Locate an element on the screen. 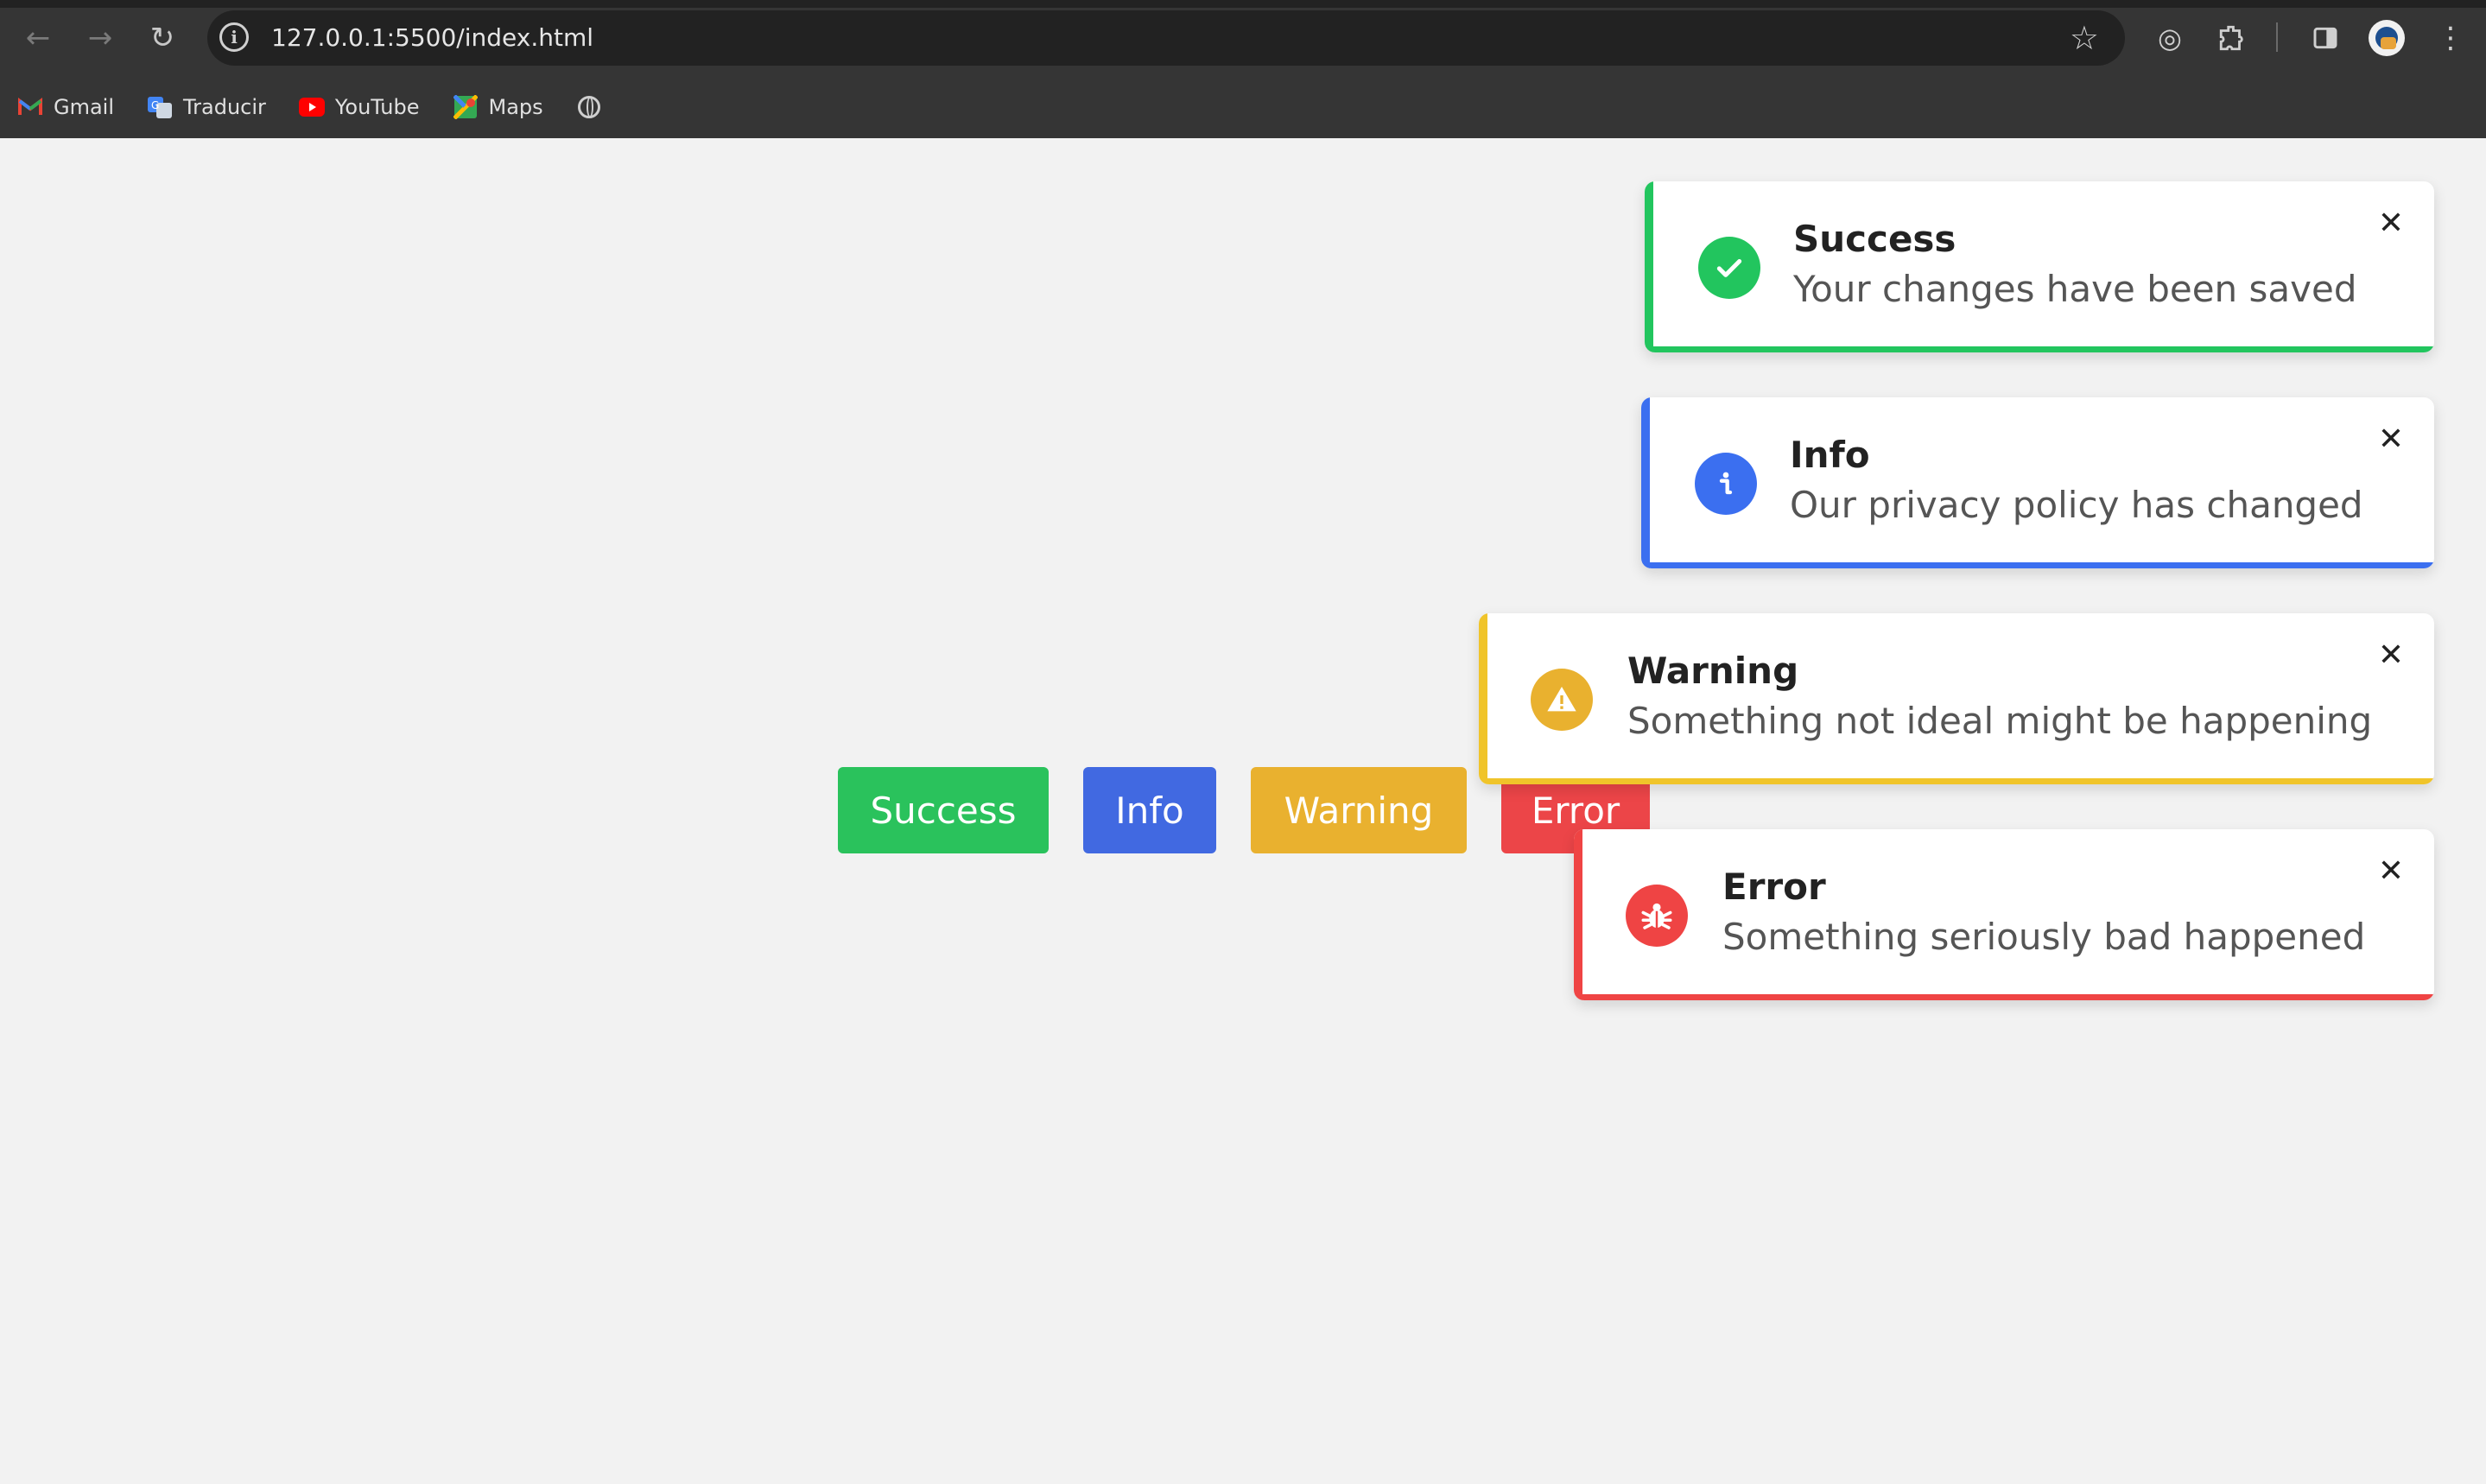  info-button: Info is located at coordinates (1149, 810).